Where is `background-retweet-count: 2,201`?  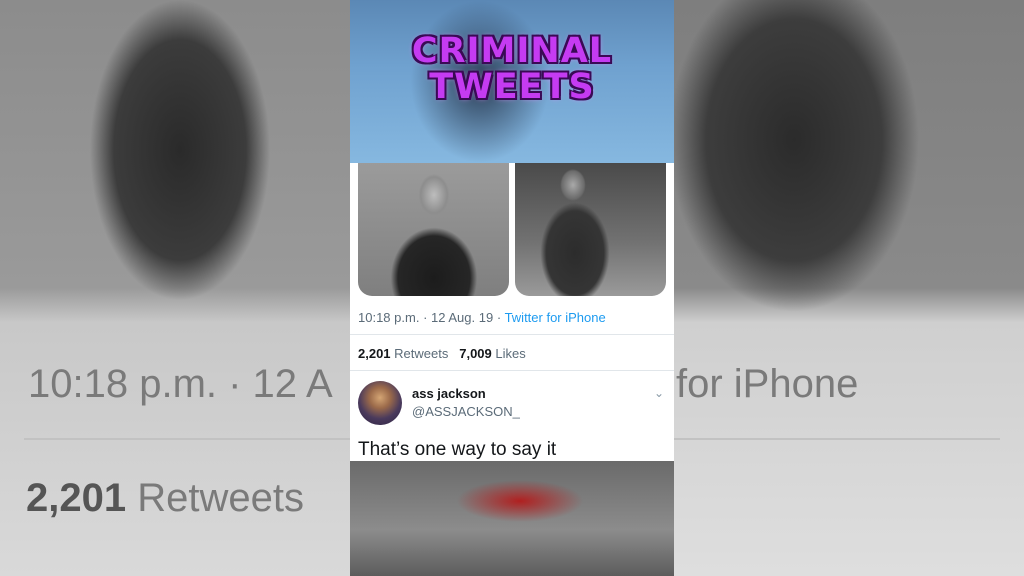
background-retweet-count: 2,201 is located at coordinates (76, 498).